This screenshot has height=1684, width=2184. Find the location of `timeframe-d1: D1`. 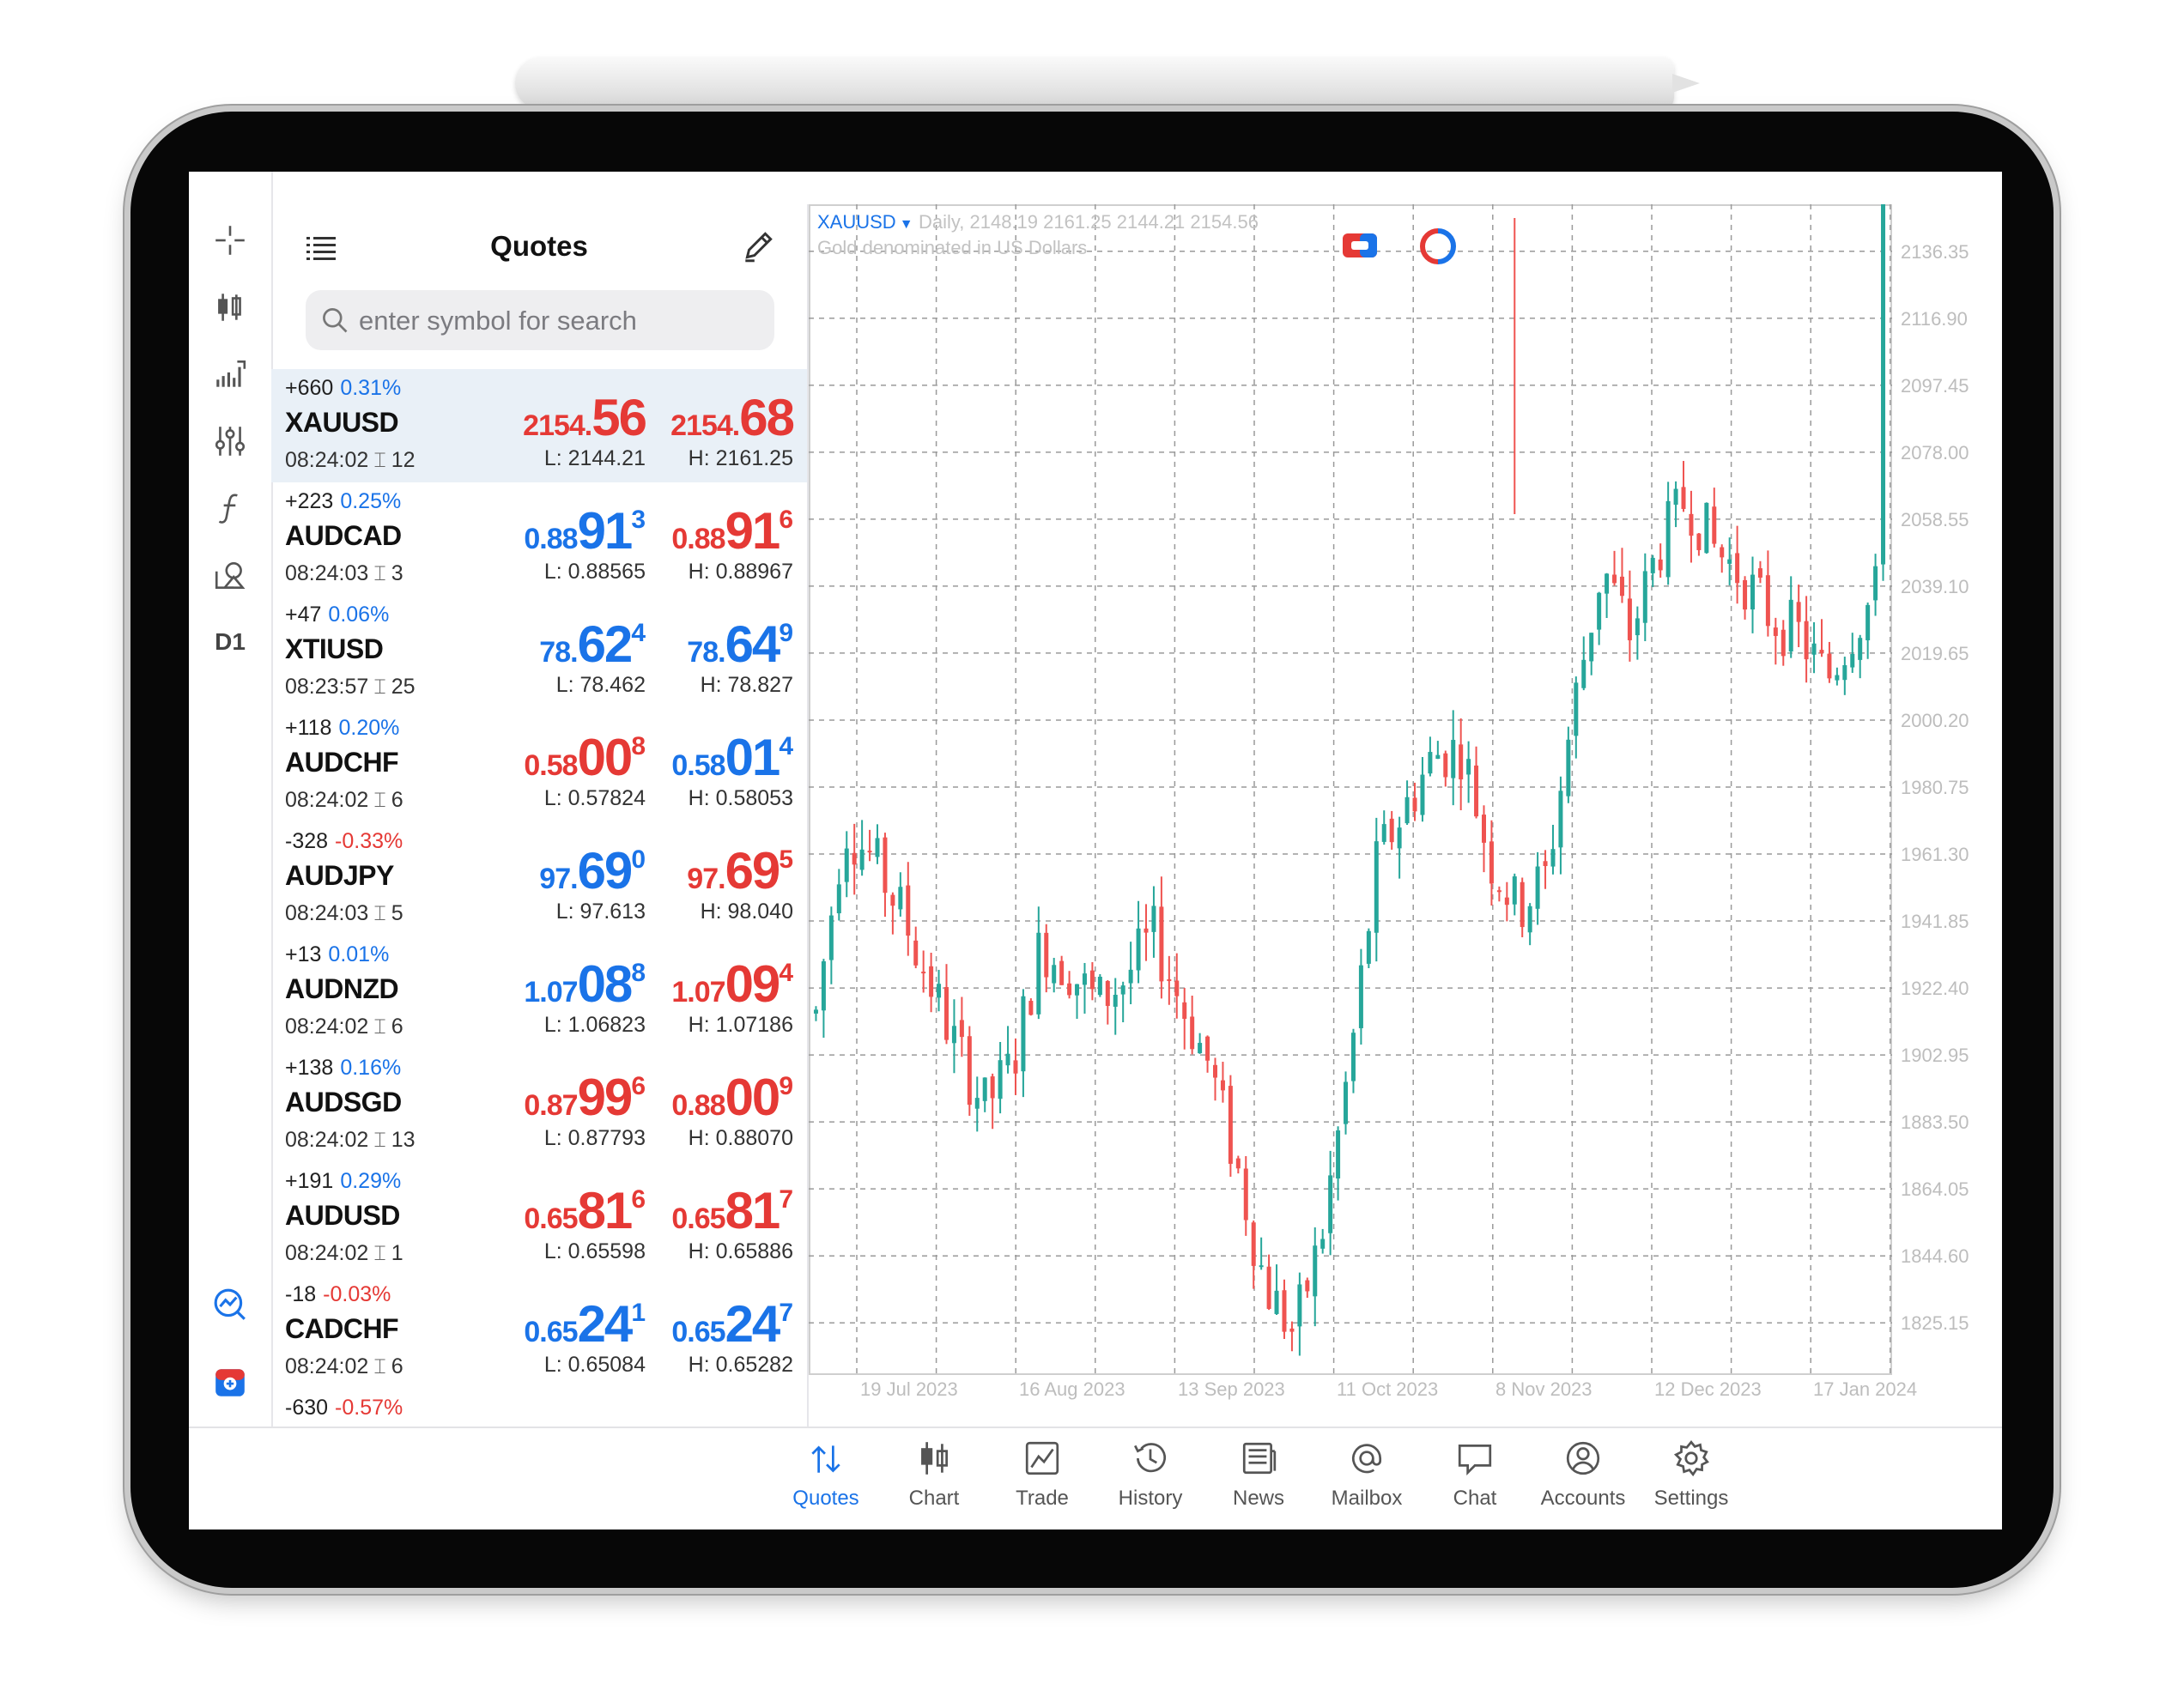

timeframe-d1: D1 is located at coordinates (230, 642).